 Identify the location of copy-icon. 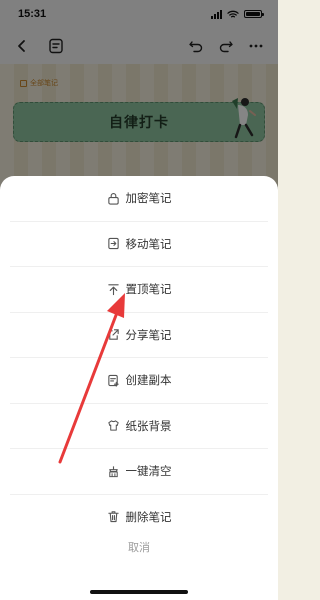
(113, 380).